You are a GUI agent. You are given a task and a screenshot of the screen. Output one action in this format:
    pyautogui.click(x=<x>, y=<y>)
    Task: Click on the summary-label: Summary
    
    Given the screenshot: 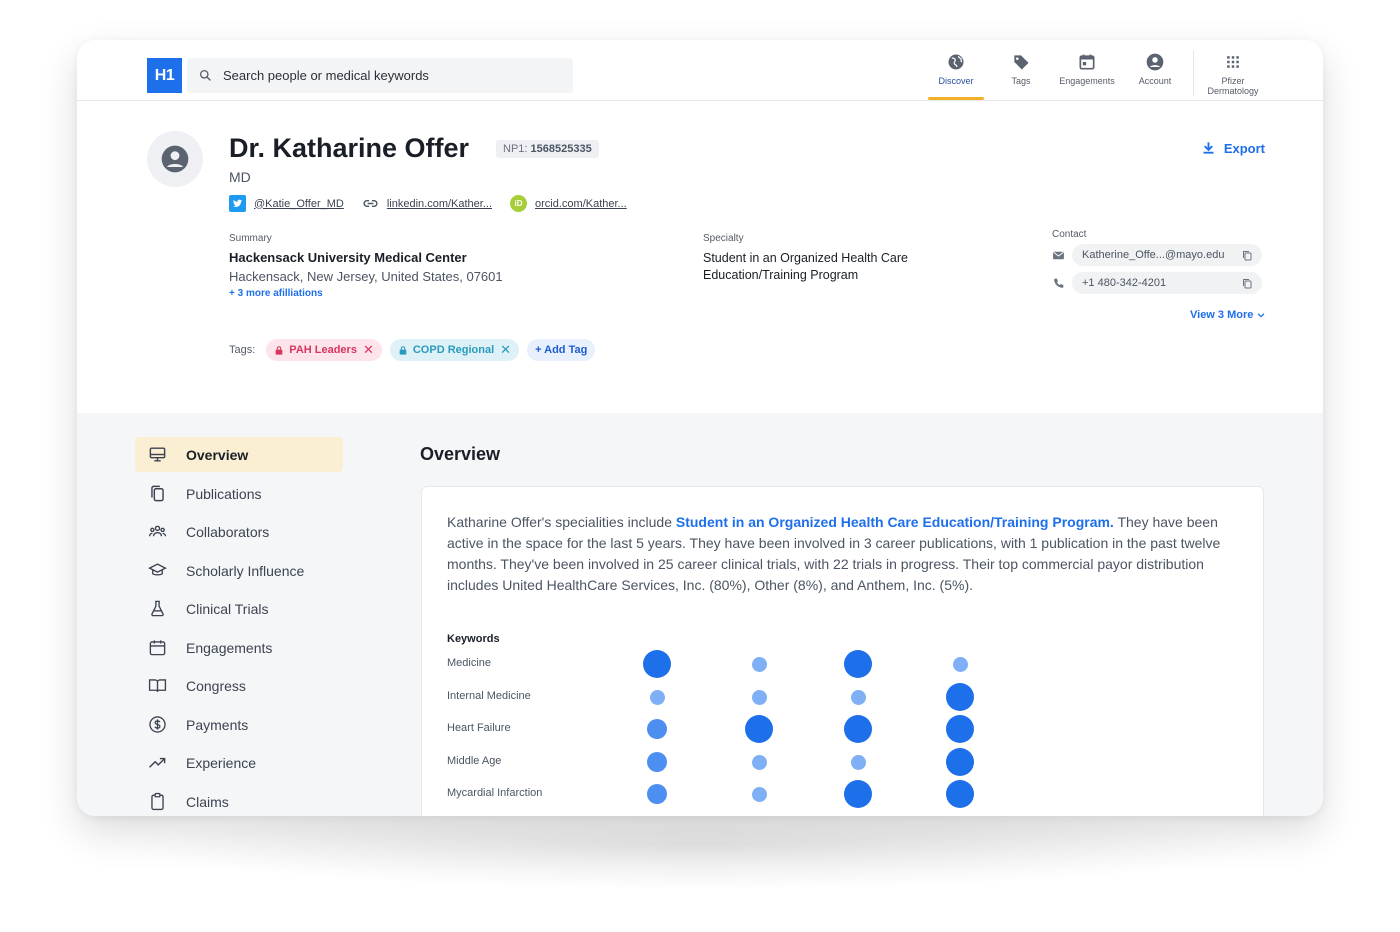 What is the action you would take?
    pyautogui.click(x=250, y=238)
    